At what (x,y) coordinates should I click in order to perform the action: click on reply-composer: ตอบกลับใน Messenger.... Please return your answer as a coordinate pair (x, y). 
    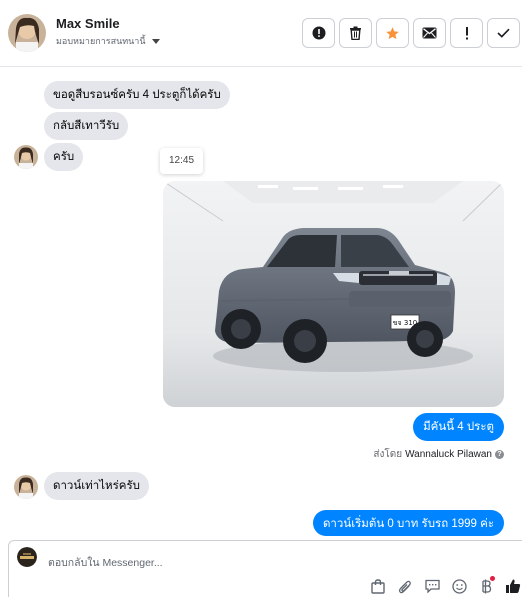
    Looking at the image, I should click on (265, 568).